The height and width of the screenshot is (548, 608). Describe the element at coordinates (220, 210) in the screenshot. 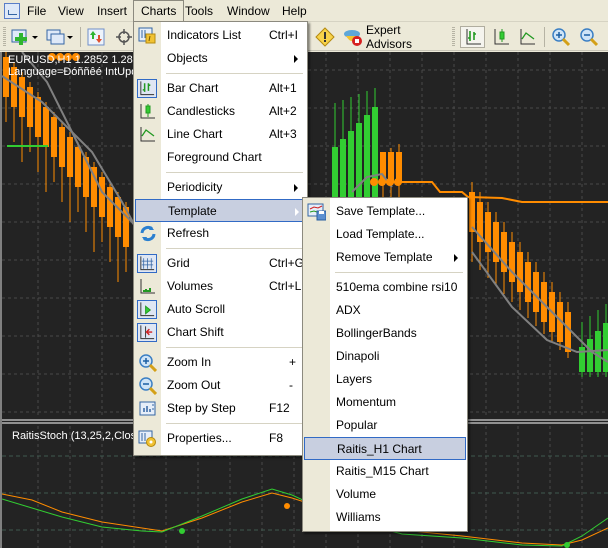

I see `charts-menu-template: Template` at that location.